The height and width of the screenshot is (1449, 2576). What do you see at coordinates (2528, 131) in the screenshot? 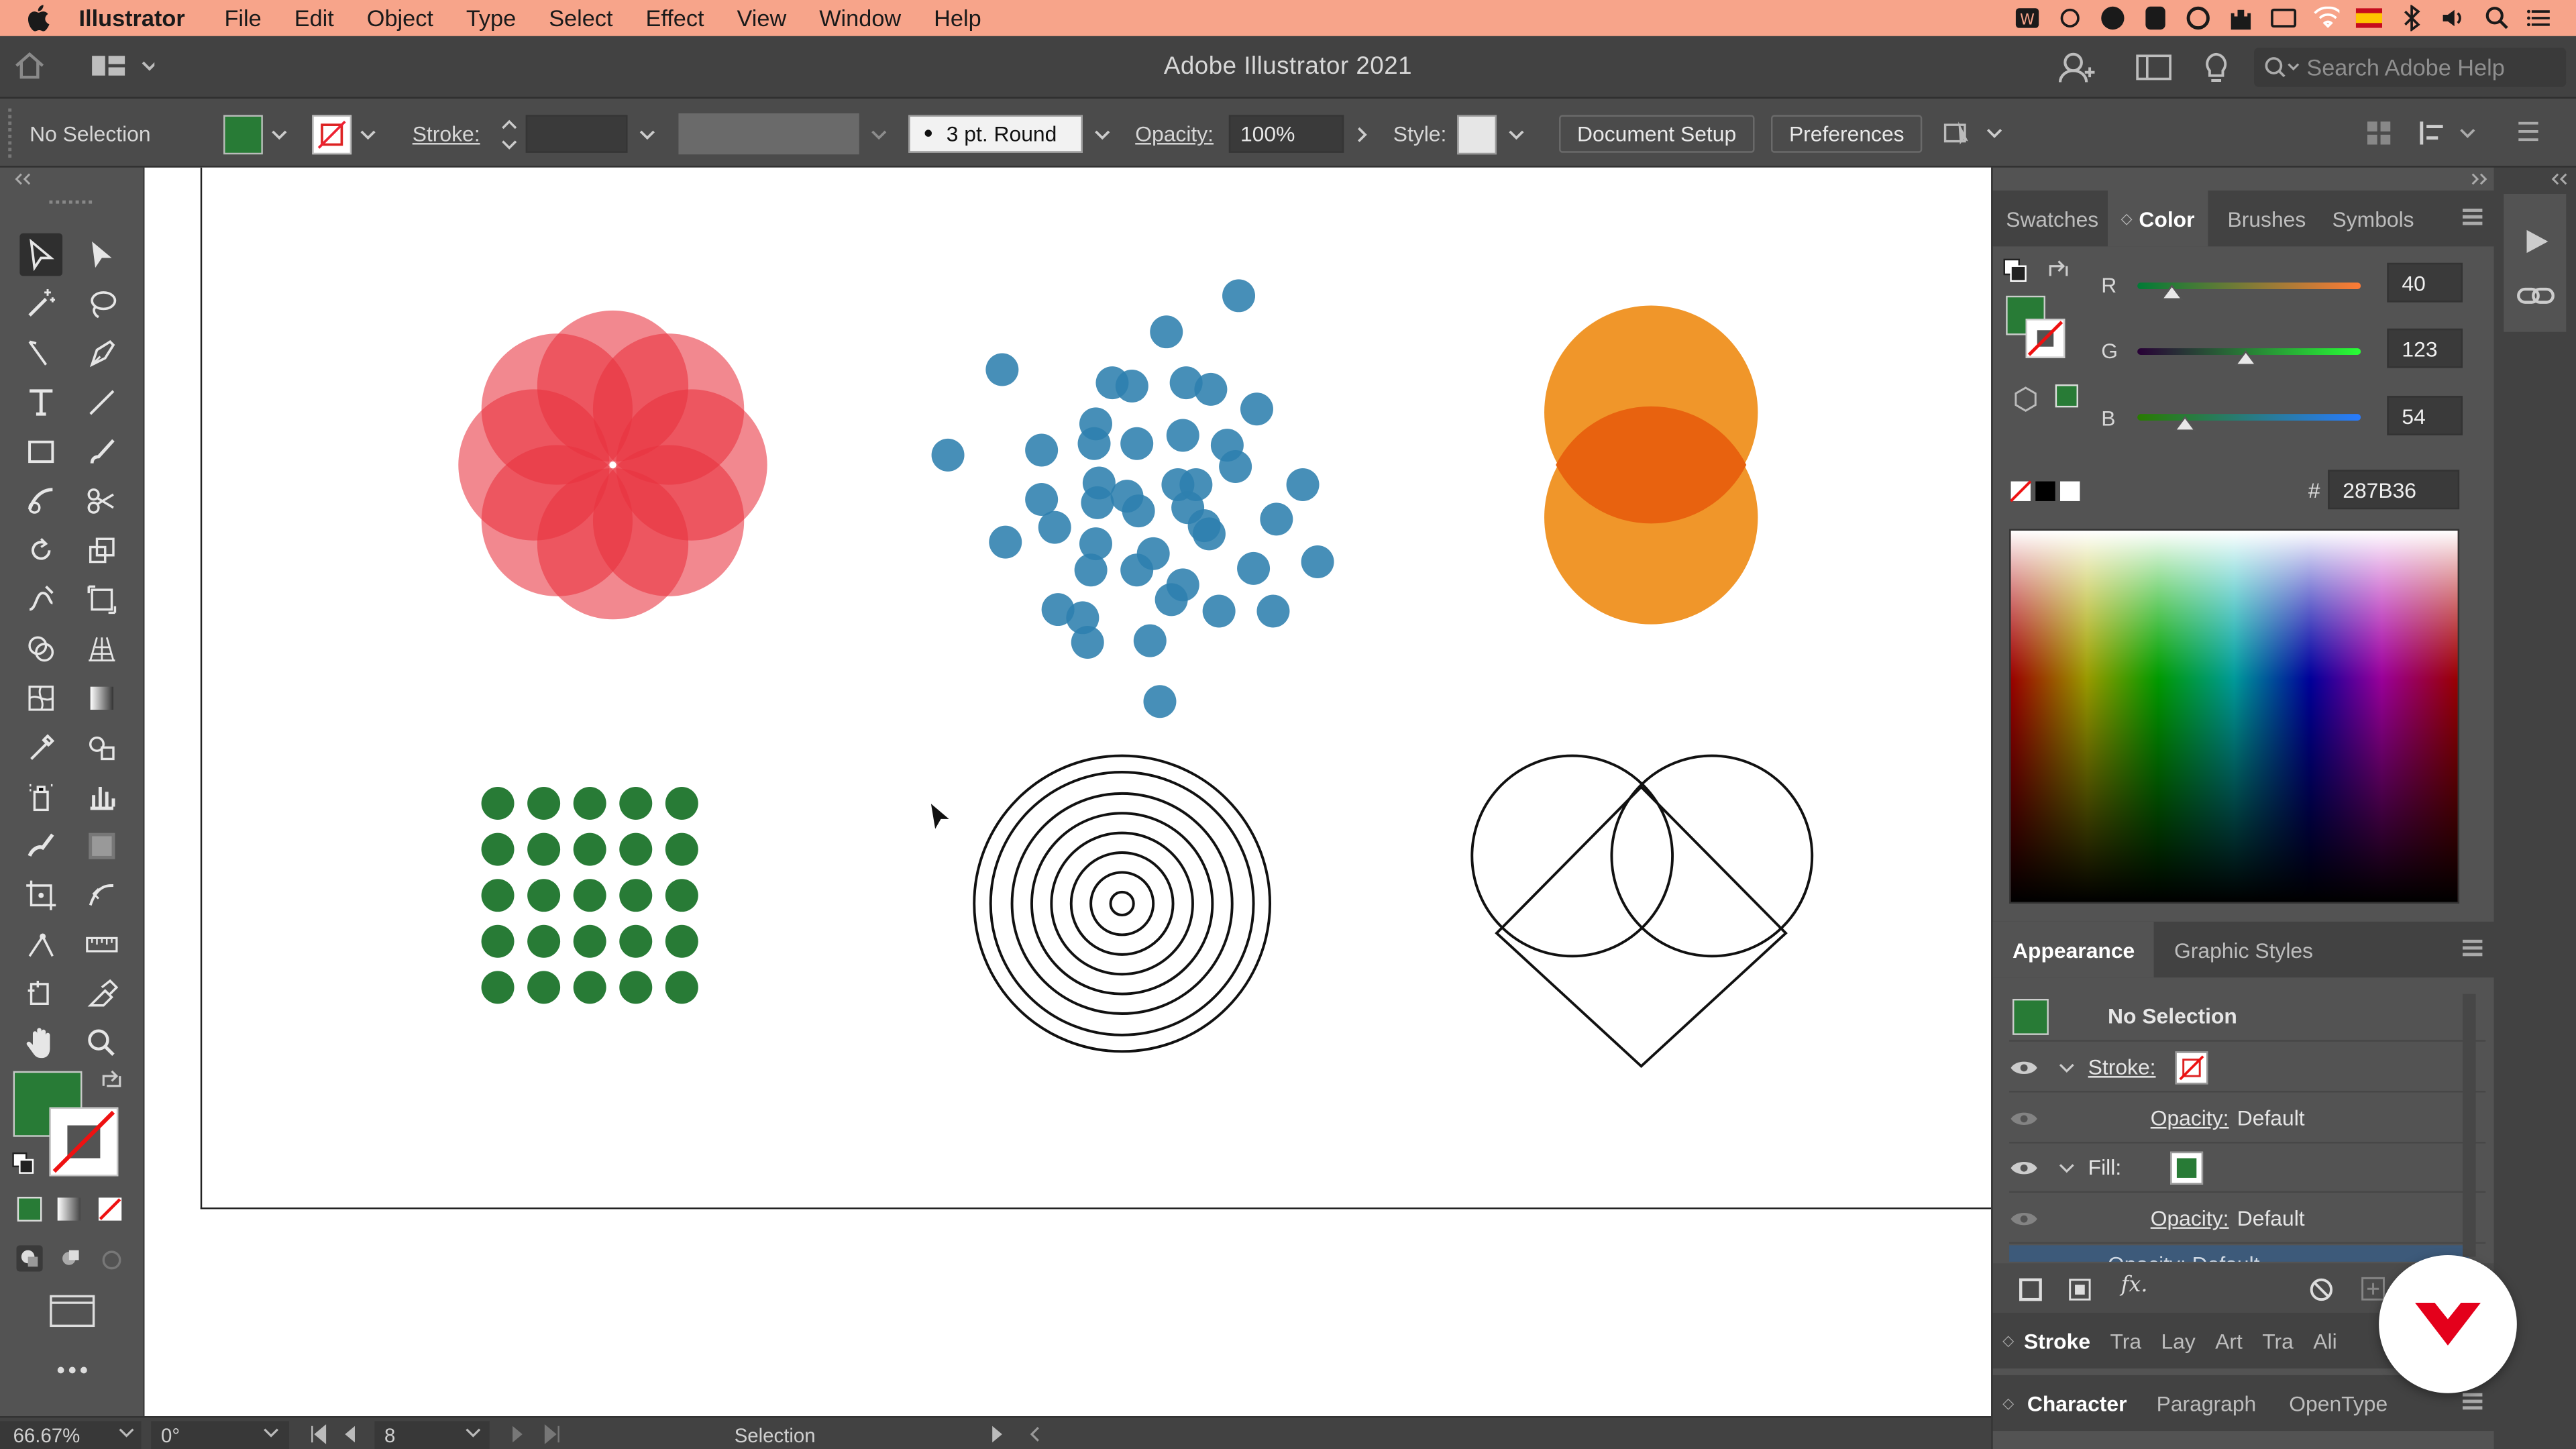
I see `control-menu-icon` at bounding box center [2528, 131].